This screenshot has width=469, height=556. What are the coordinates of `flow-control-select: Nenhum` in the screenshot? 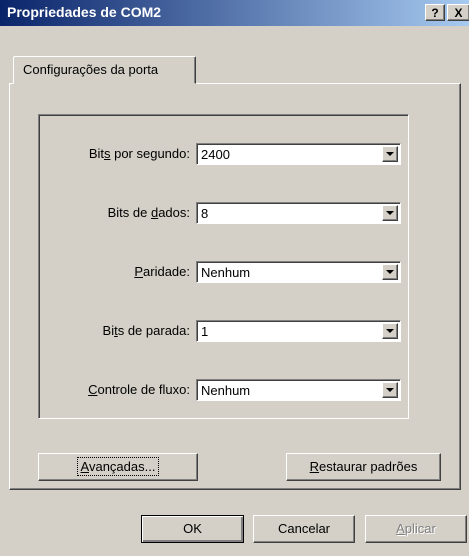 It's located at (298, 390).